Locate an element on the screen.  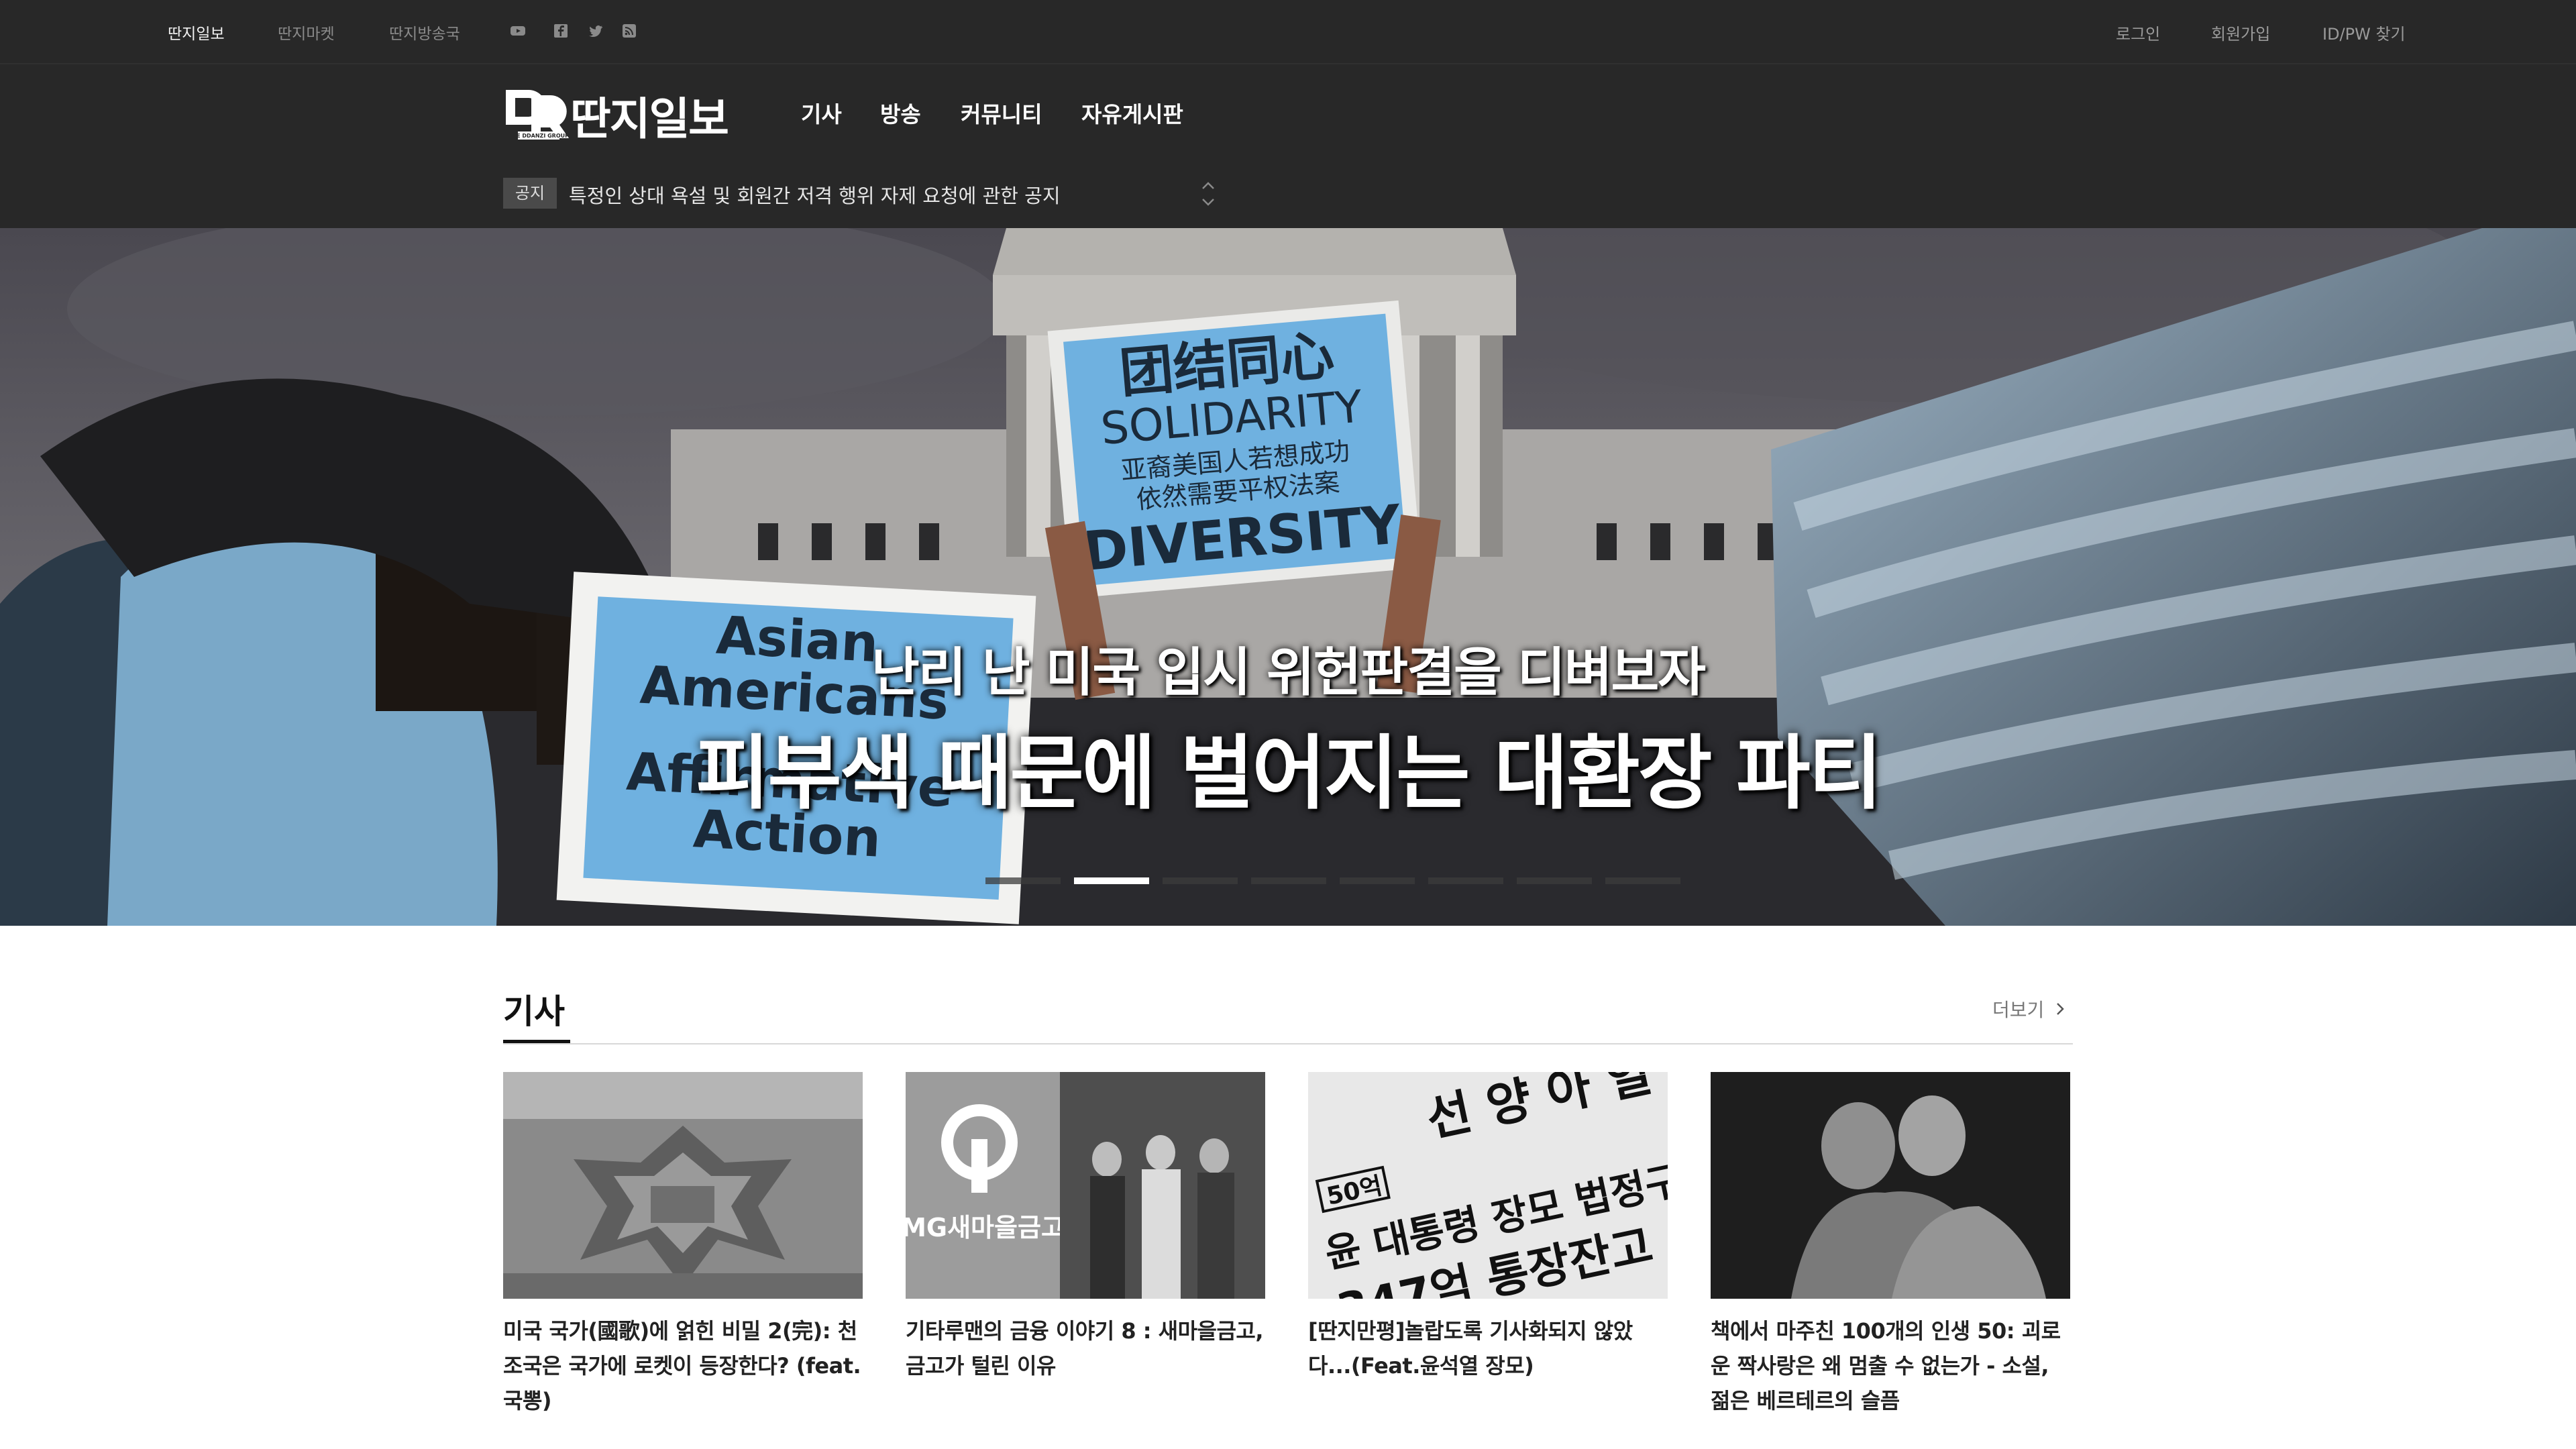
more-label: 더보기 is located at coordinates (2018, 1010).